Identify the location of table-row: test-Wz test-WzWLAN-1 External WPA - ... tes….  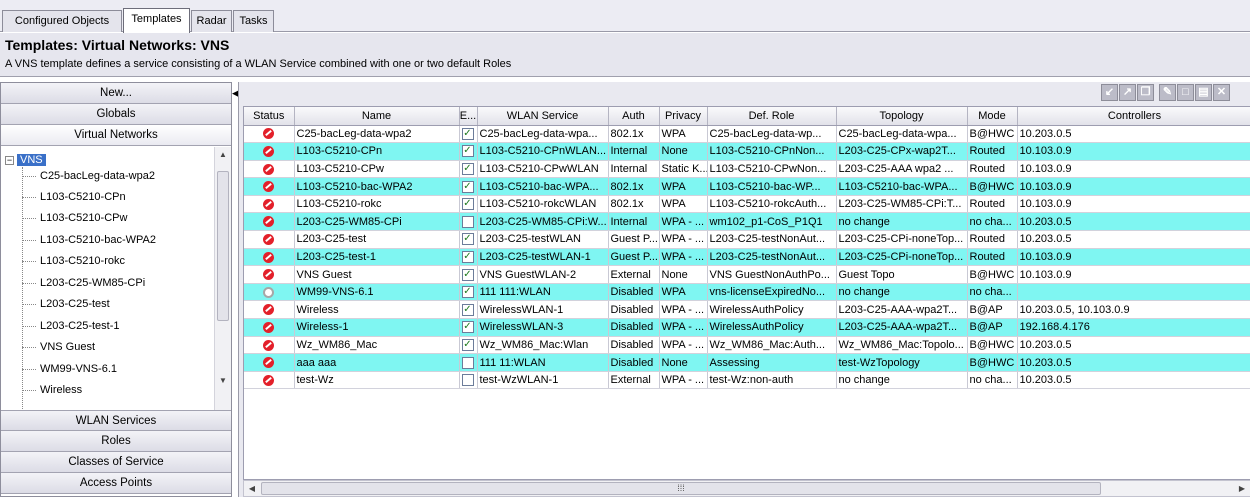
(747, 380).